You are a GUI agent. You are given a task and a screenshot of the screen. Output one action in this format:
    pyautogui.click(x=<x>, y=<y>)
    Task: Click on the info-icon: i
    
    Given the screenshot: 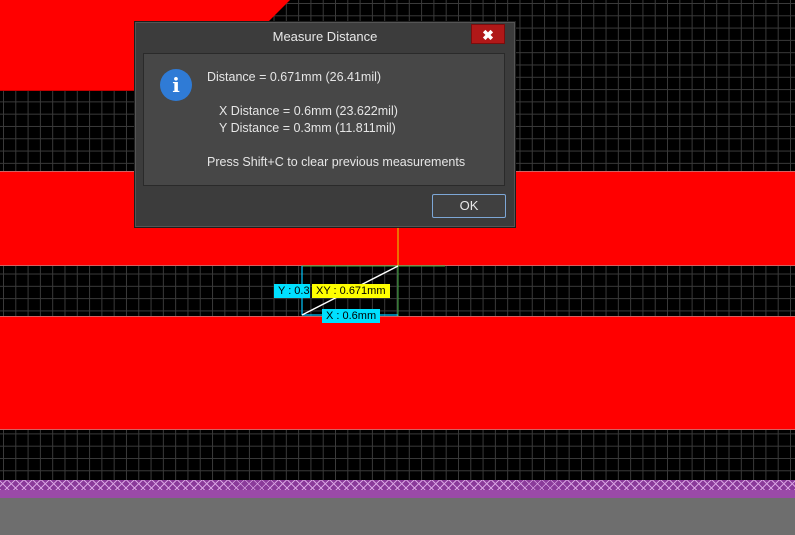 What is the action you would take?
    pyautogui.click(x=176, y=85)
    